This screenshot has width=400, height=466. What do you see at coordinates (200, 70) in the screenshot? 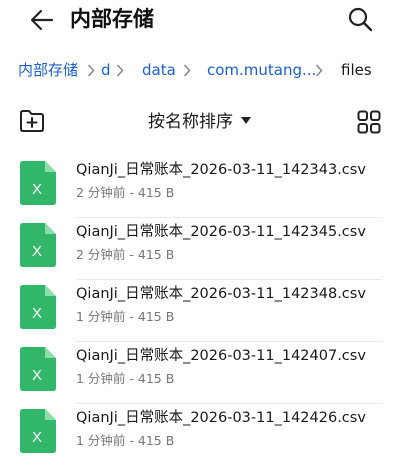
I see `breadcrumb: 内部存储 d data com.mutang... files` at bounding box center [200, 70].